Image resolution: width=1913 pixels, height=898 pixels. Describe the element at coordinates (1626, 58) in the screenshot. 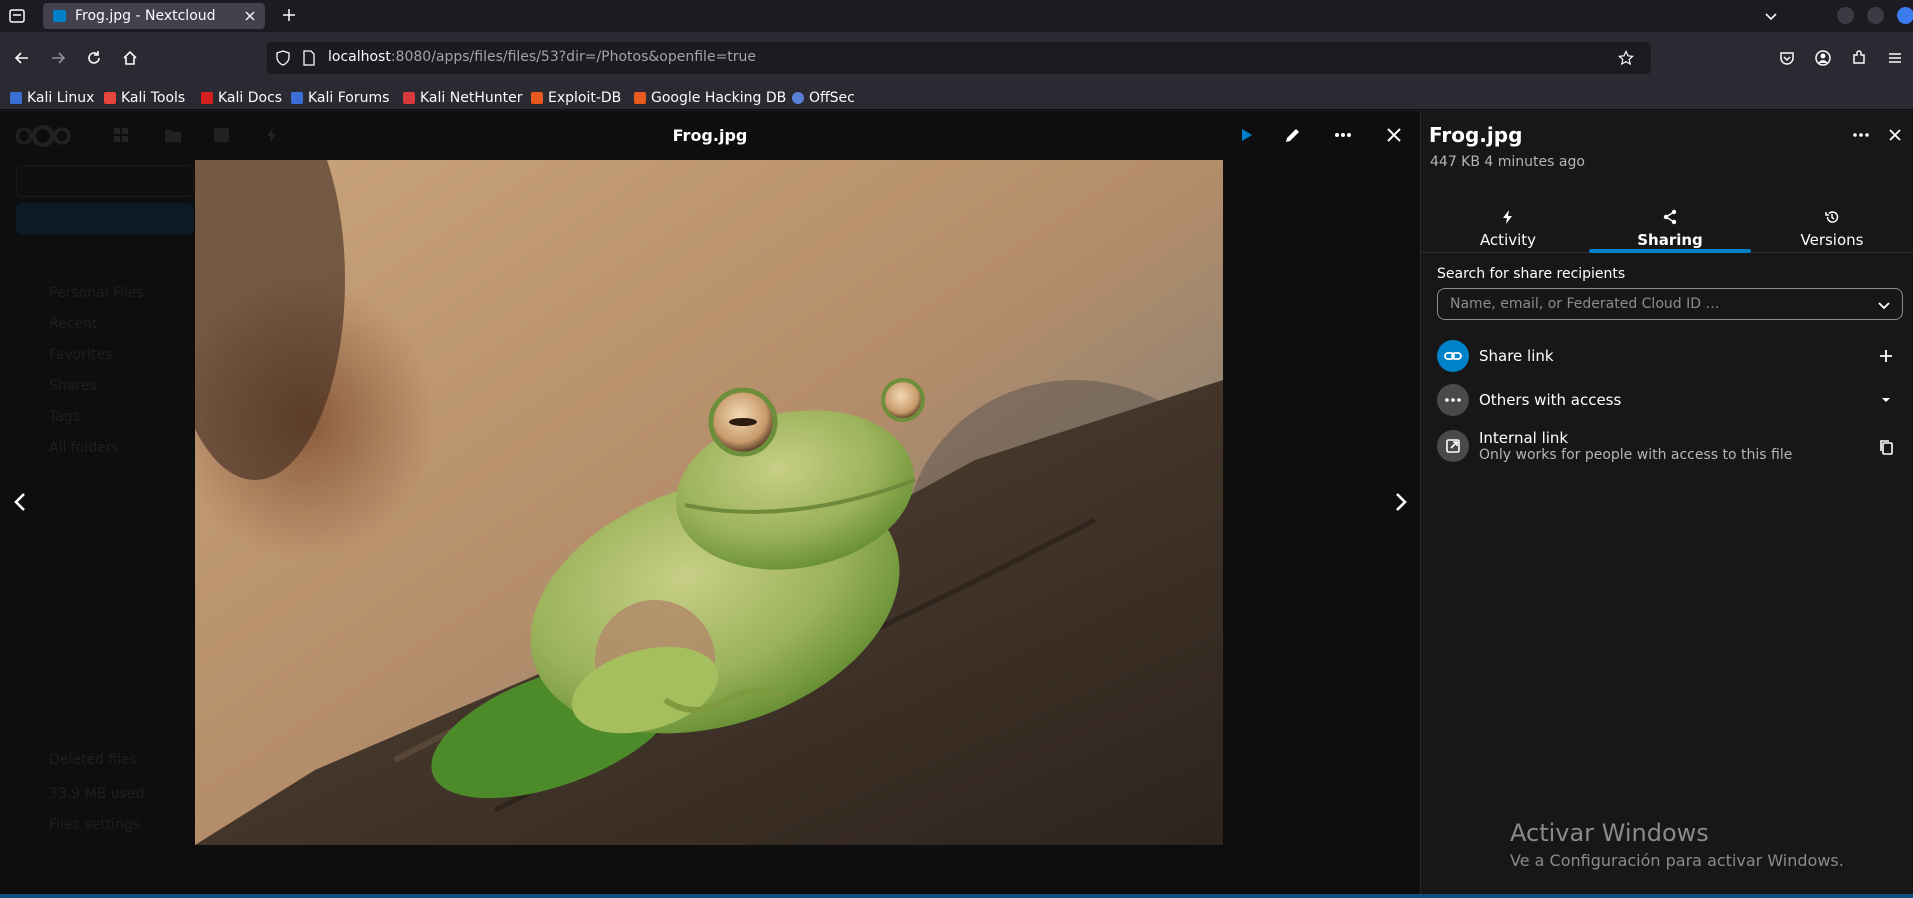

I see `bookmark-star-icon` at that location.